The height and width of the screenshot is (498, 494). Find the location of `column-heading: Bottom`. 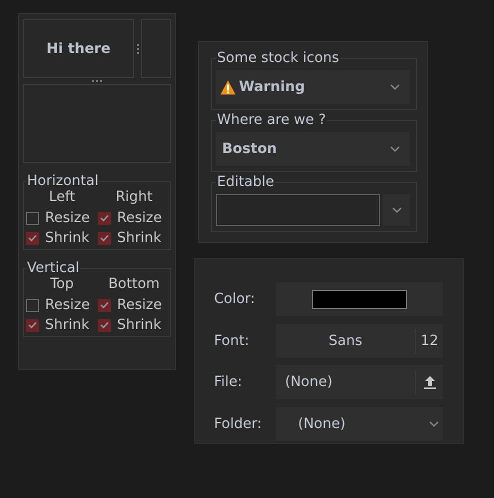

column-heading: Bottom is located at coordinates (134, 284).